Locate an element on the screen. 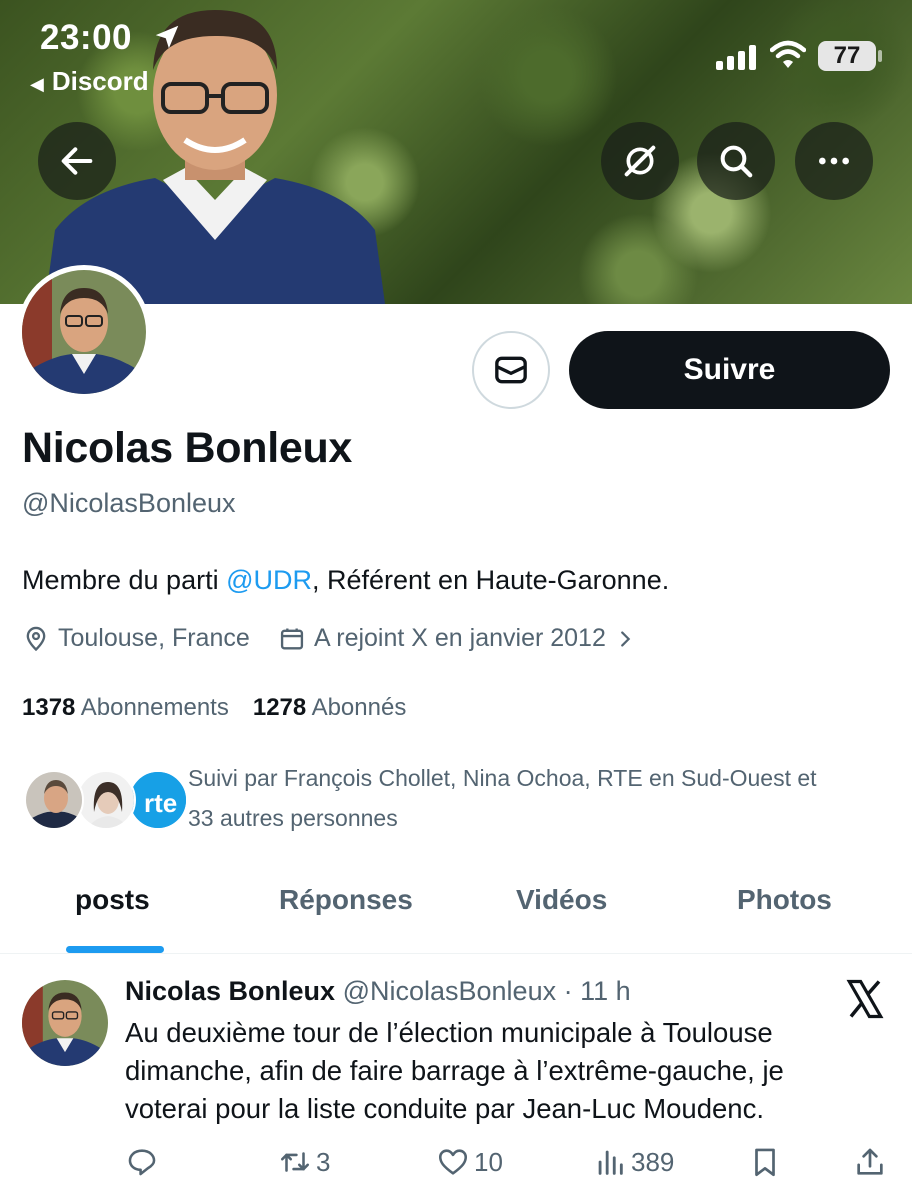  repost-count: 3 is located at coordinates (323, 1161).